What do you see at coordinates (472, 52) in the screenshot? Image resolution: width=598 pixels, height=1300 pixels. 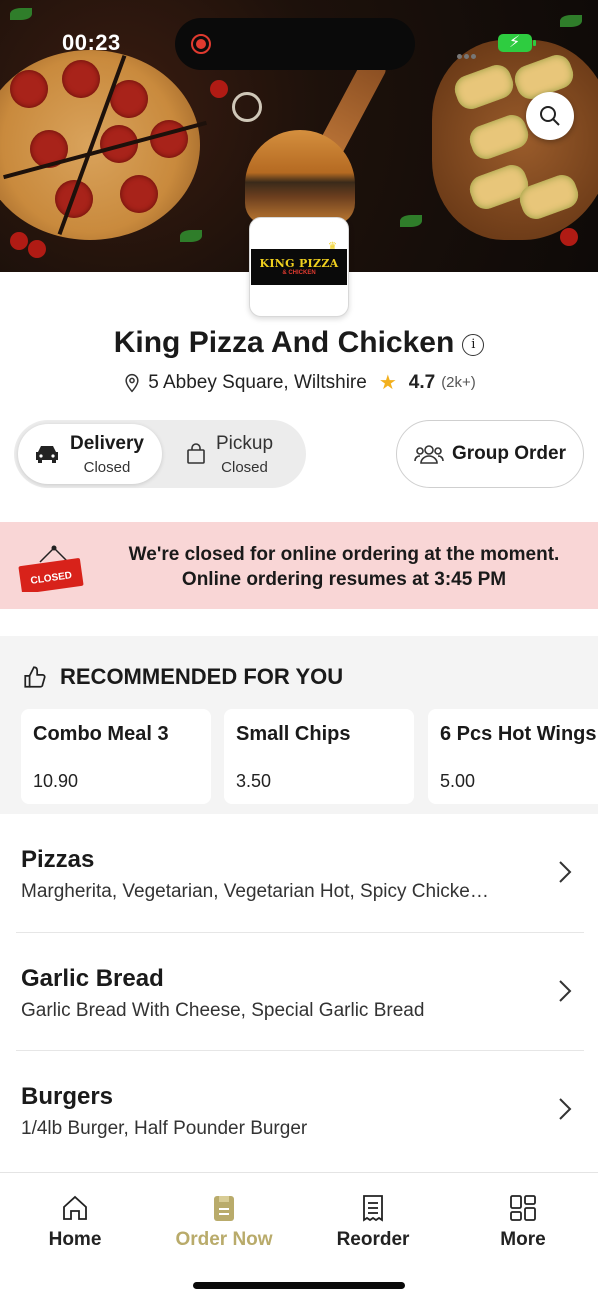 I see `signal-icon` at bounding box center [472, 52].